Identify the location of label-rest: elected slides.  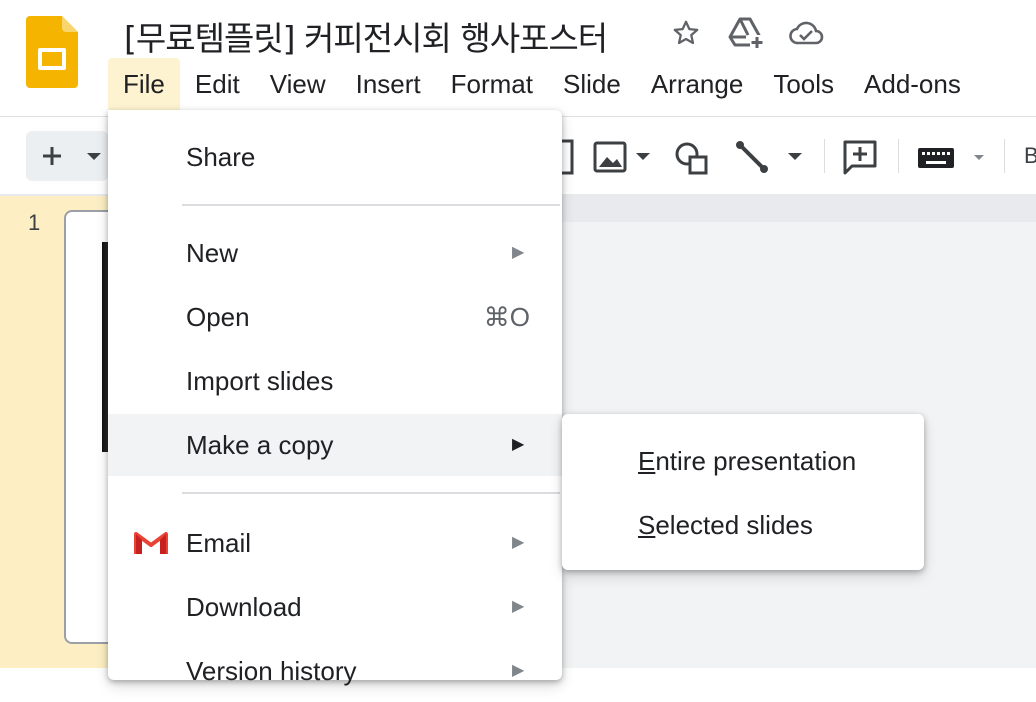
(734, 525).